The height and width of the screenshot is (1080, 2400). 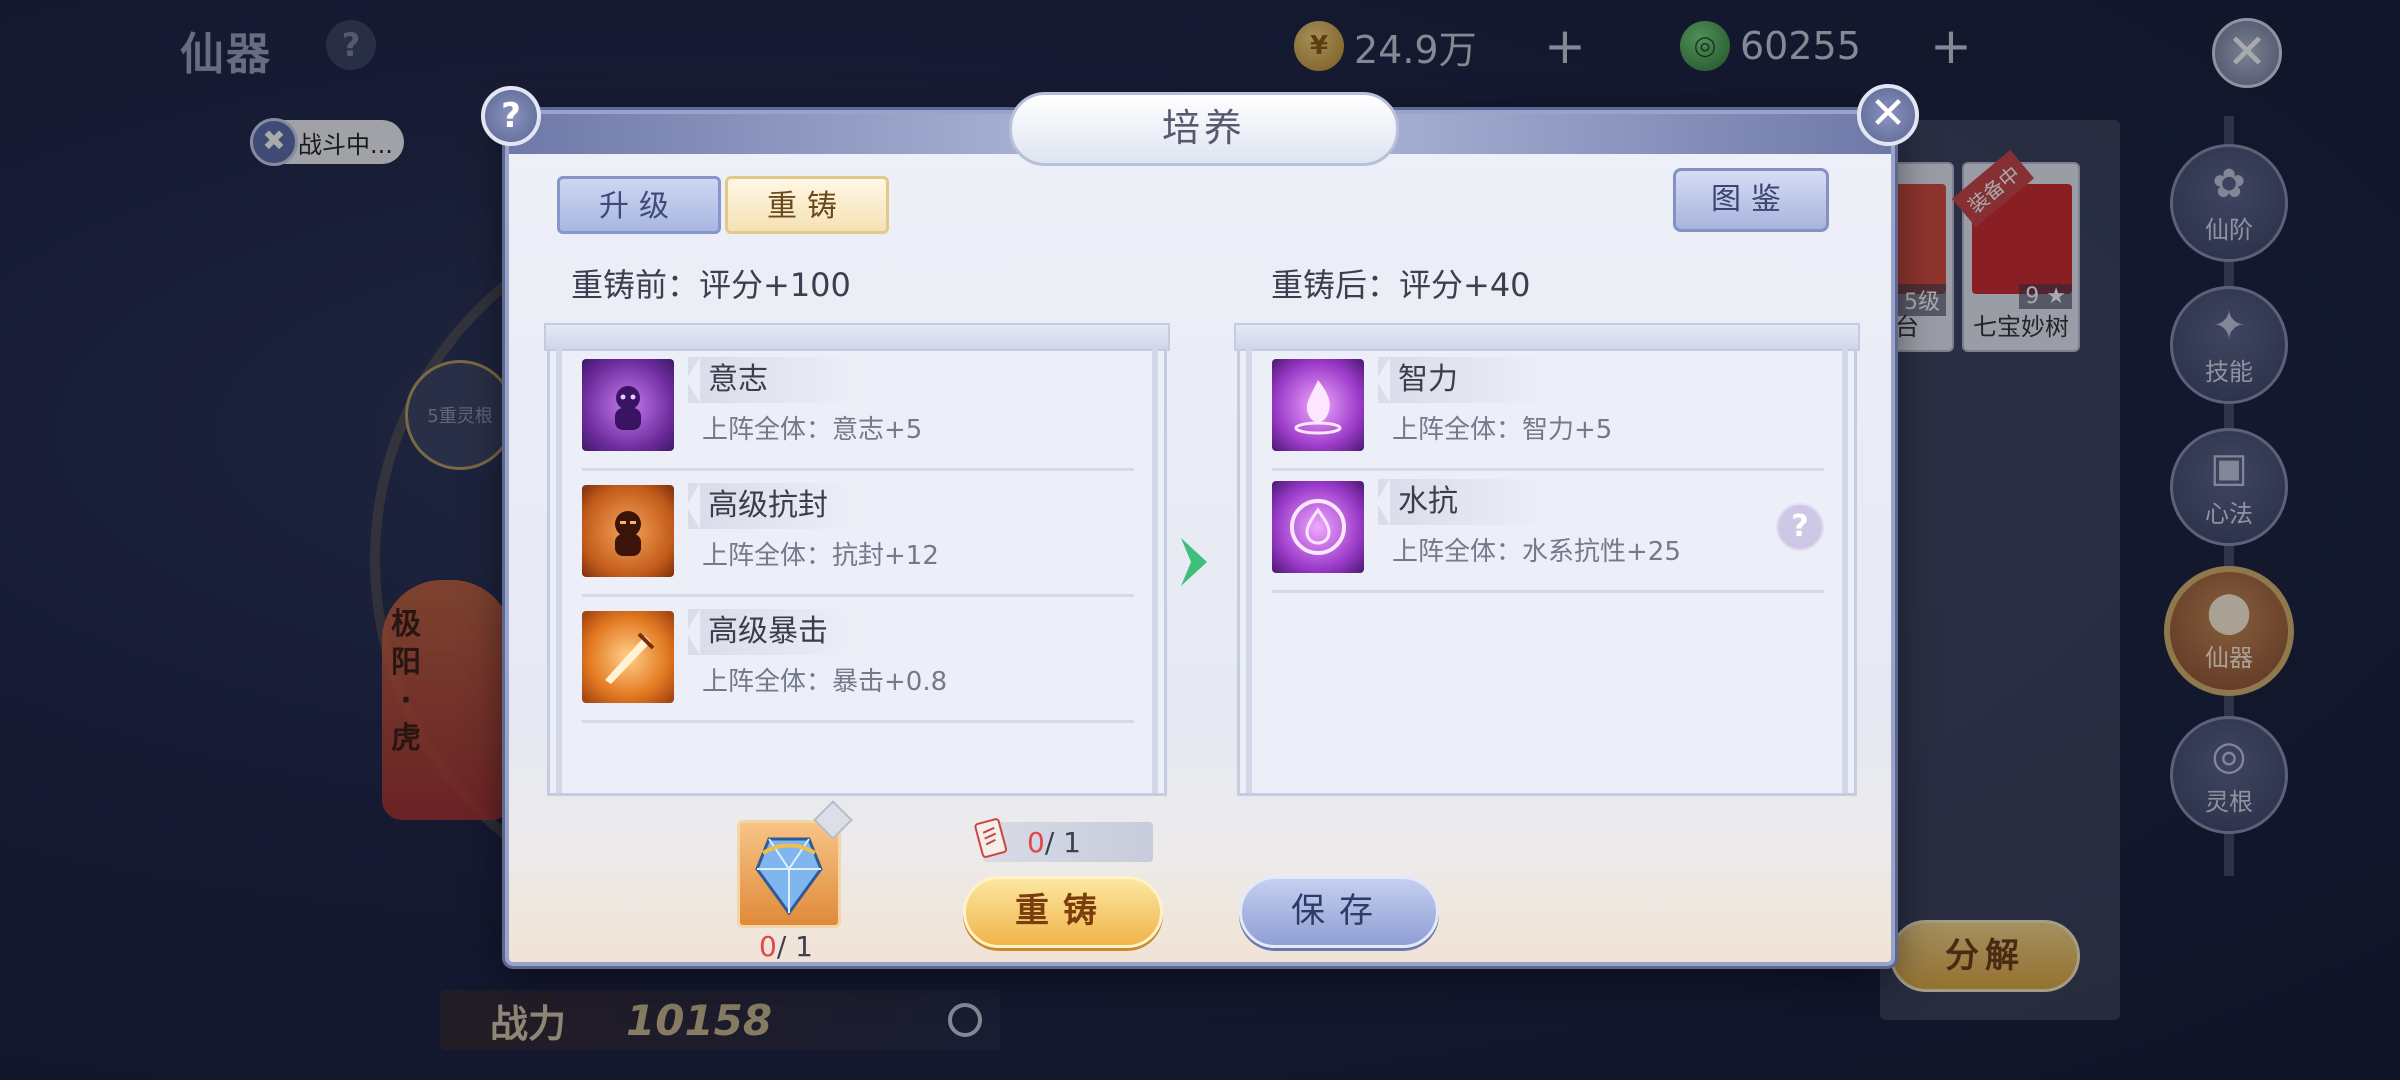 What do you see at coordinates (1751, 200) in the screenshot?
I see `codex-button: 图鉴` at bounding box center [1751, 200].